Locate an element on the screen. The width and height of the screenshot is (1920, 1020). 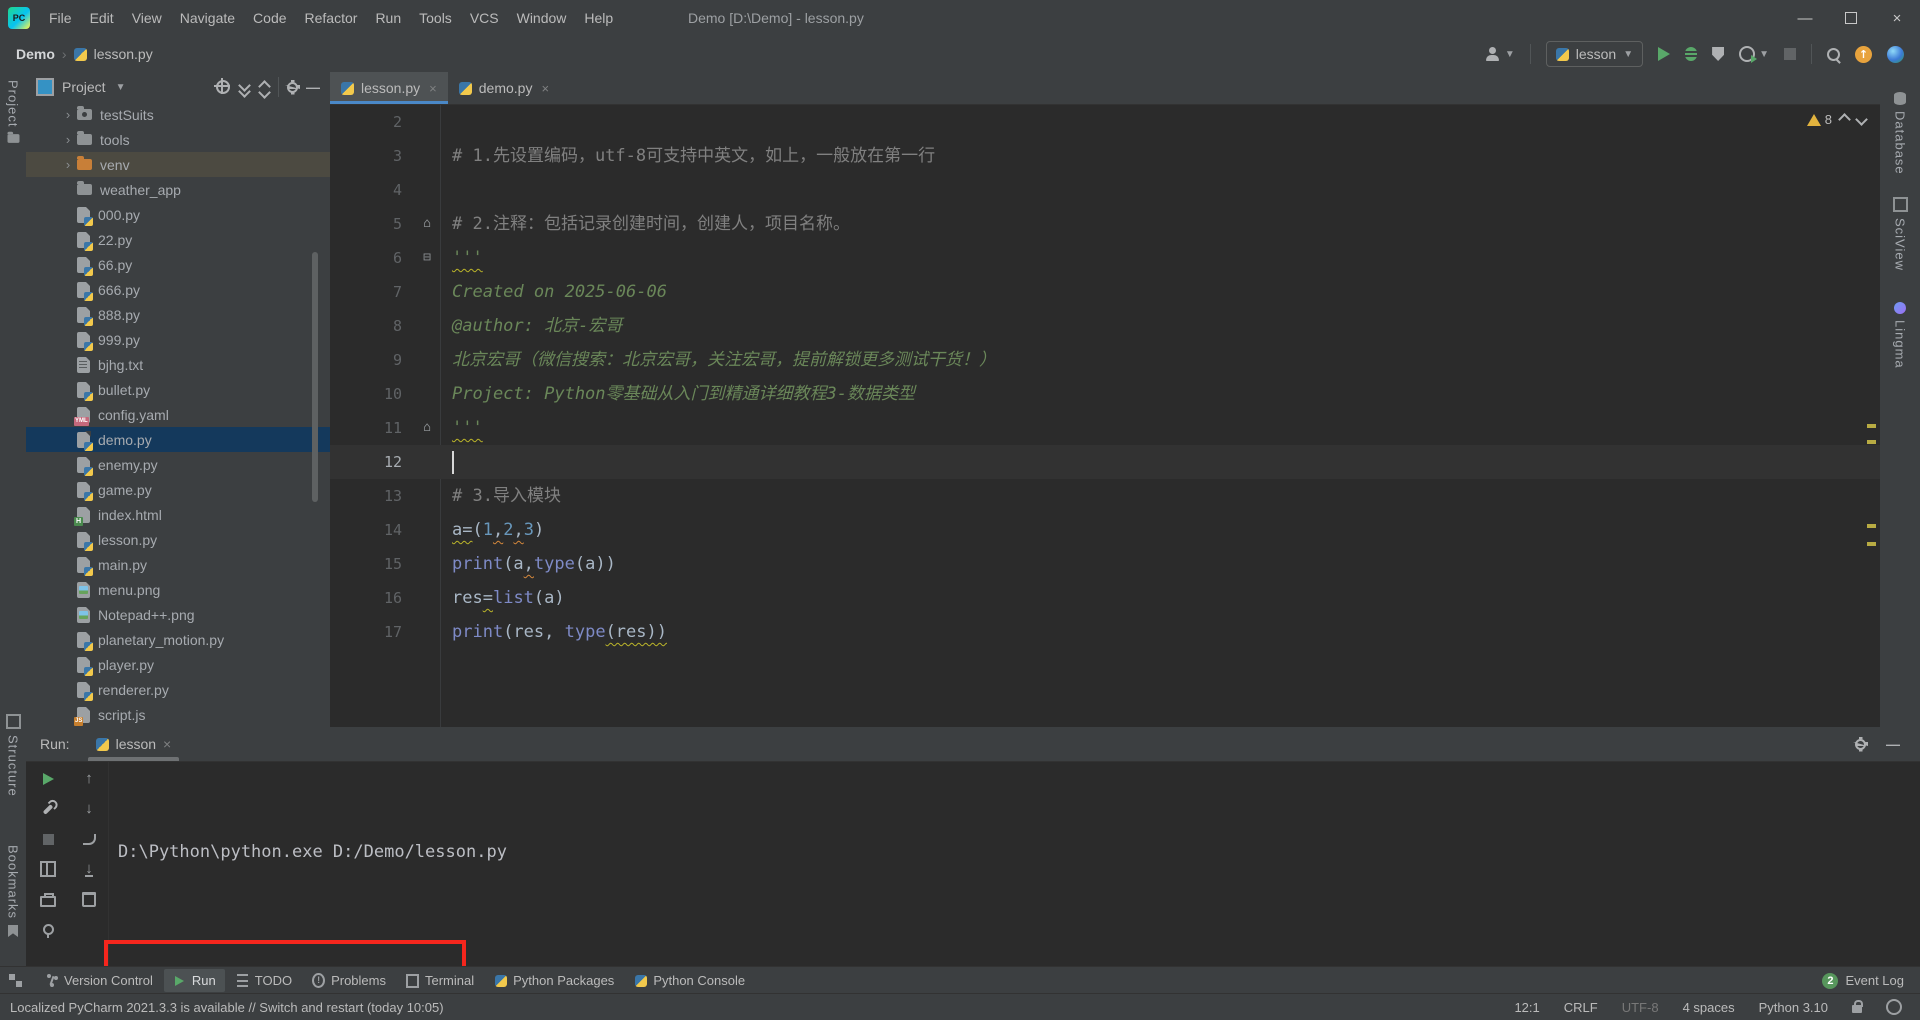
menu-item-navigate: Navigate is located at coordinates (207, 18).